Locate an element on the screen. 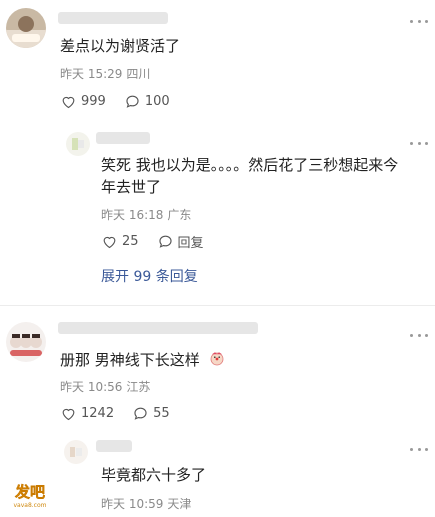 This screenshot has height=517, width=435. comment-actions: 1242 55 is located at coordinates (124, 413).